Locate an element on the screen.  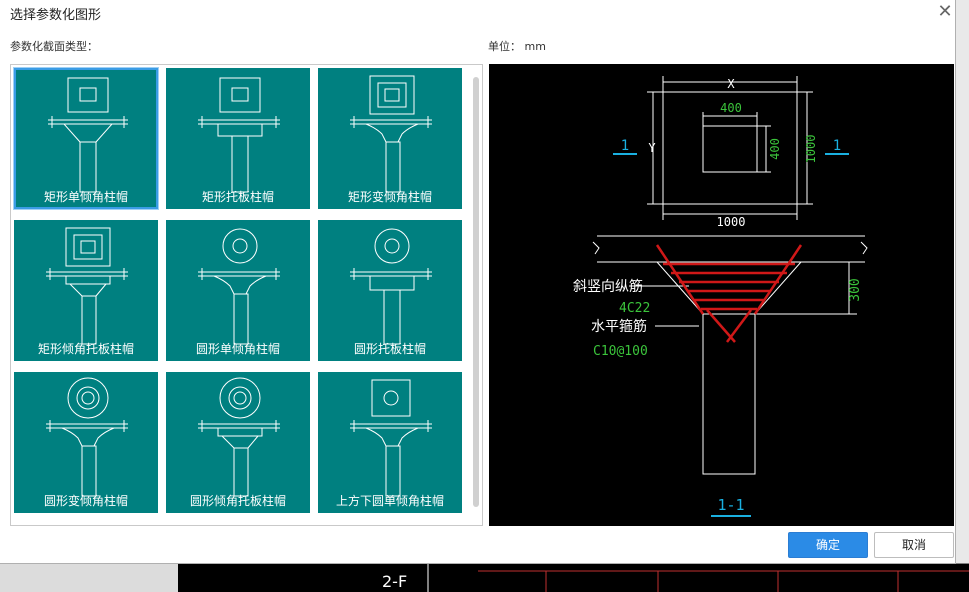
section-mark-left: 1 is located at coordinates (625, 146).